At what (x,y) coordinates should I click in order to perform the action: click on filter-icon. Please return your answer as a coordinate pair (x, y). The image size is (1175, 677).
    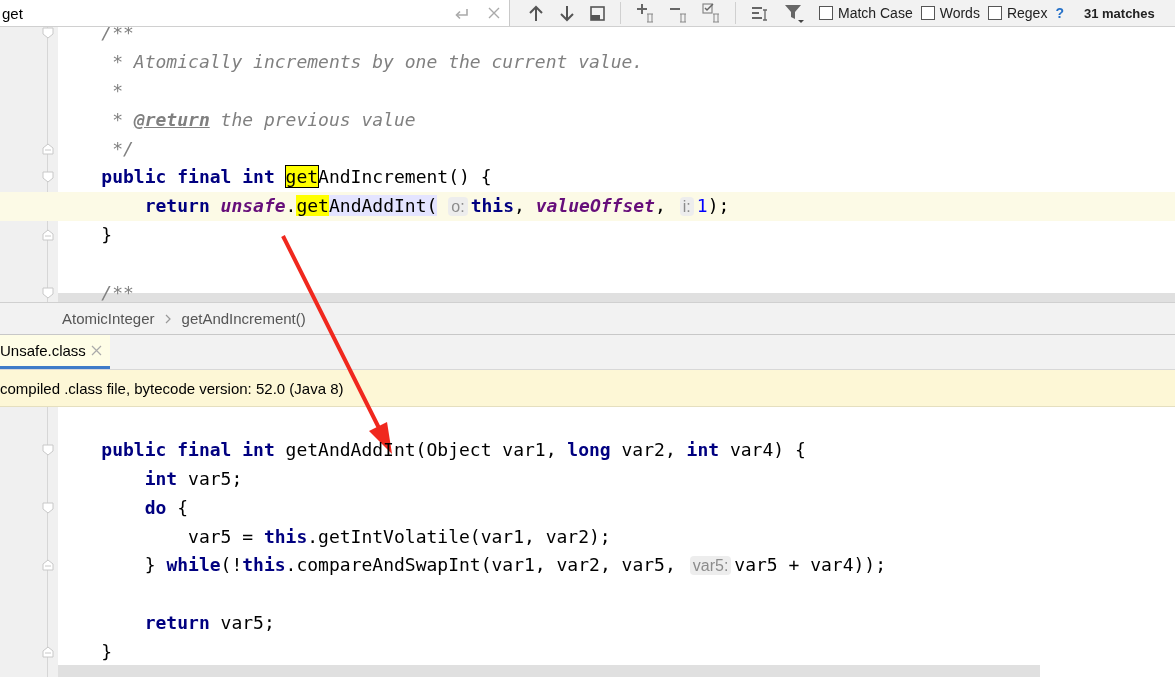
    Looking at the image, I should click on (794, 13).